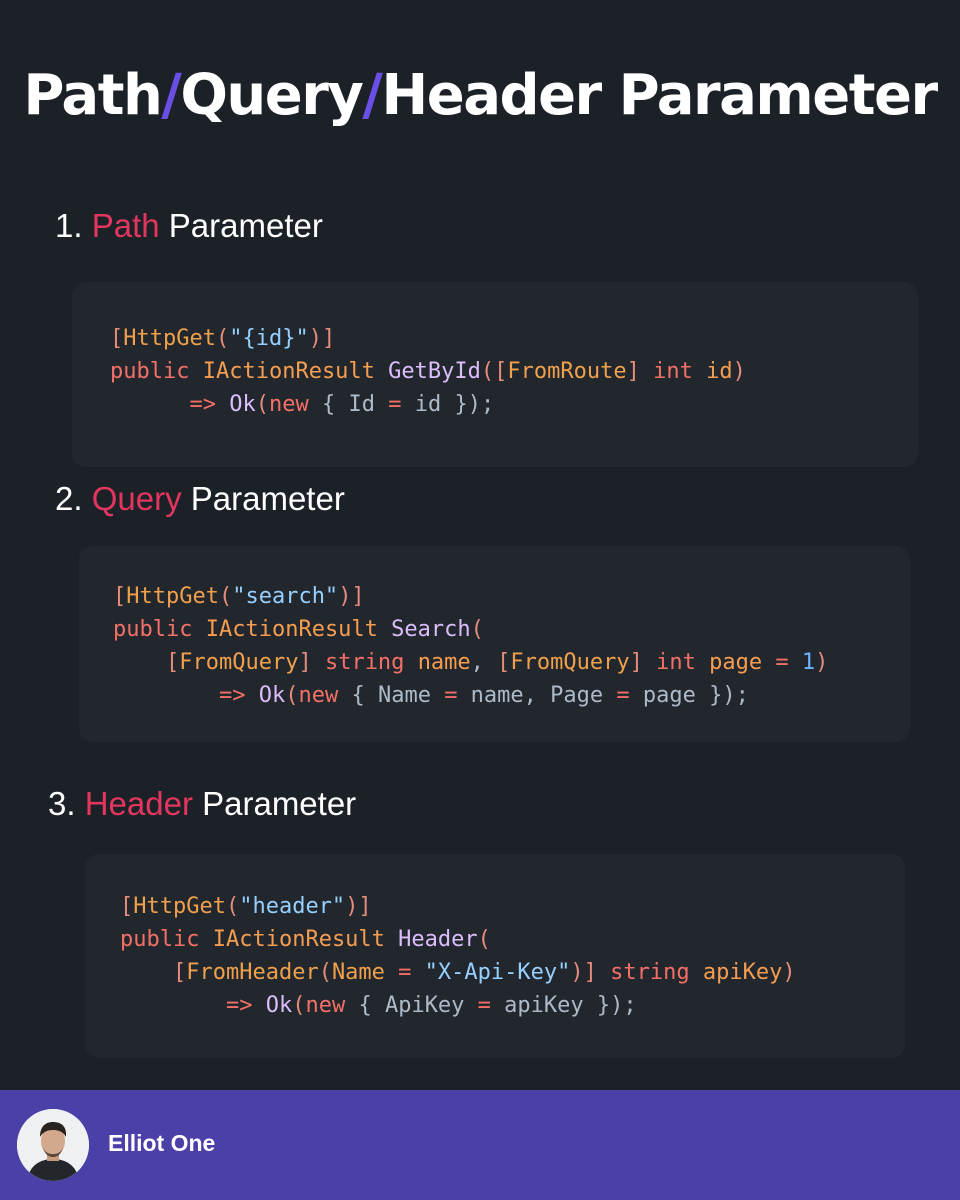  Describe the element at coordinates (808, 662) in the screenshot. I see `code-token: 1` at that location.